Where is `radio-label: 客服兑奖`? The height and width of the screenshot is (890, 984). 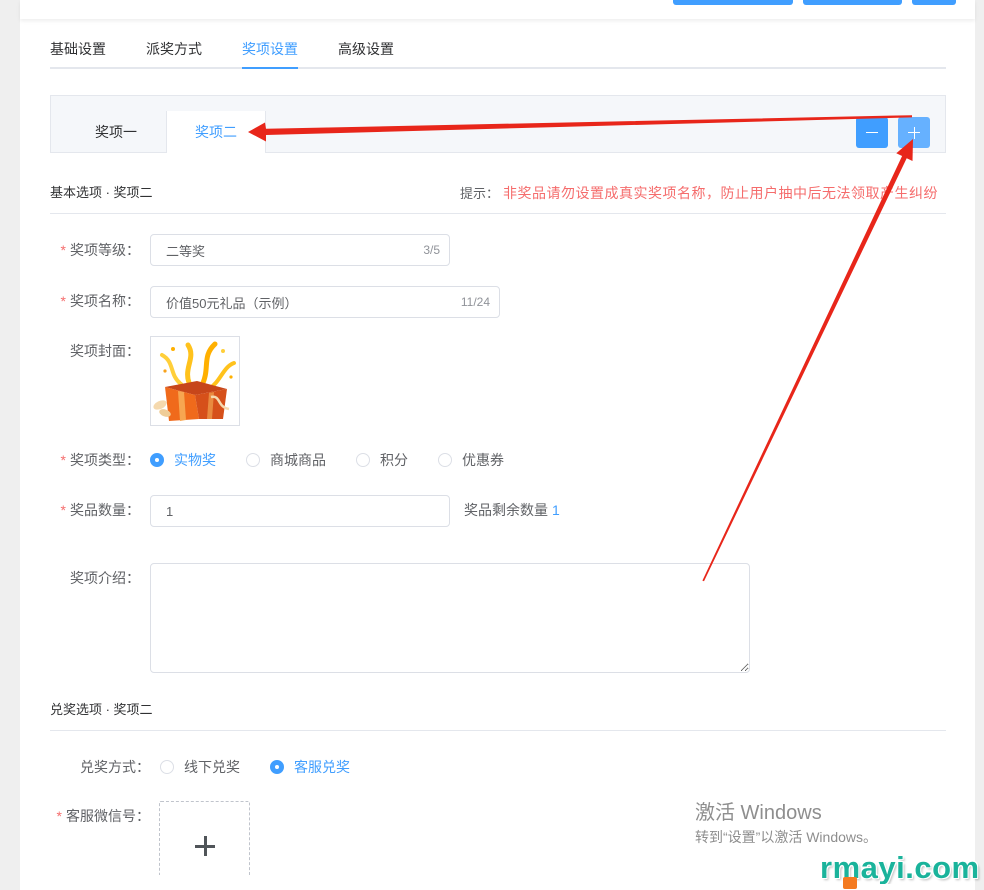 radio-label: 客服兑奖 is located at coordinates (322, 767).